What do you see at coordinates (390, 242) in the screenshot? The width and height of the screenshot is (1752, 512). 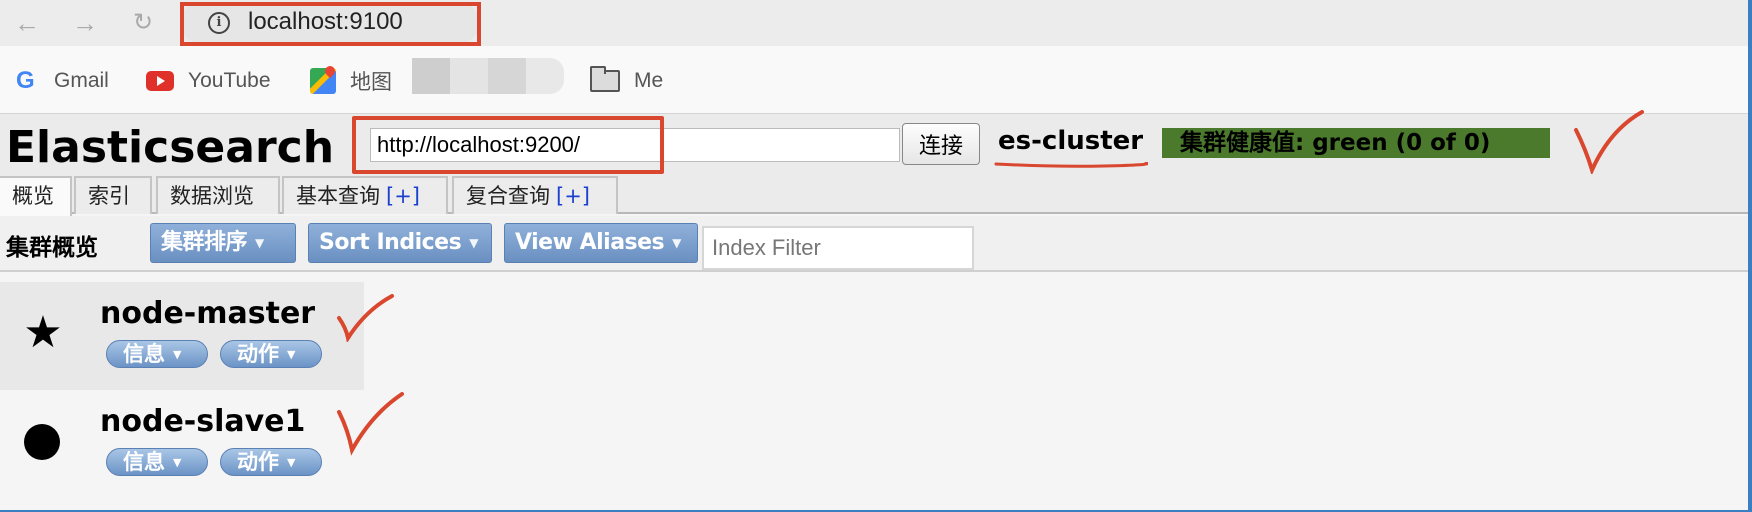 I see `dropdown-label: Sort Indices` at bounding box center [390, 242].